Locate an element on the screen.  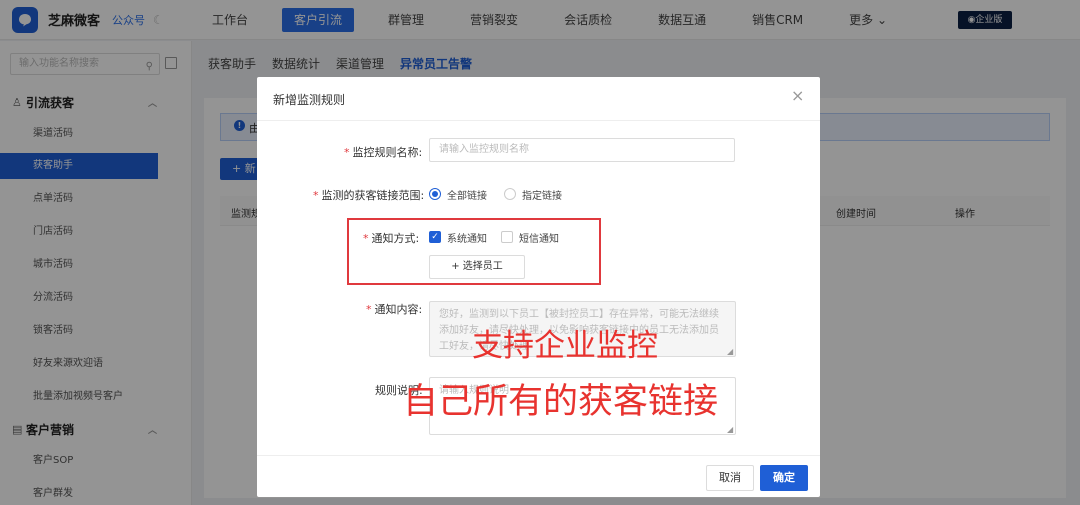
dialog-header: 新增监测规则 × is located at coordinates (538, 99).